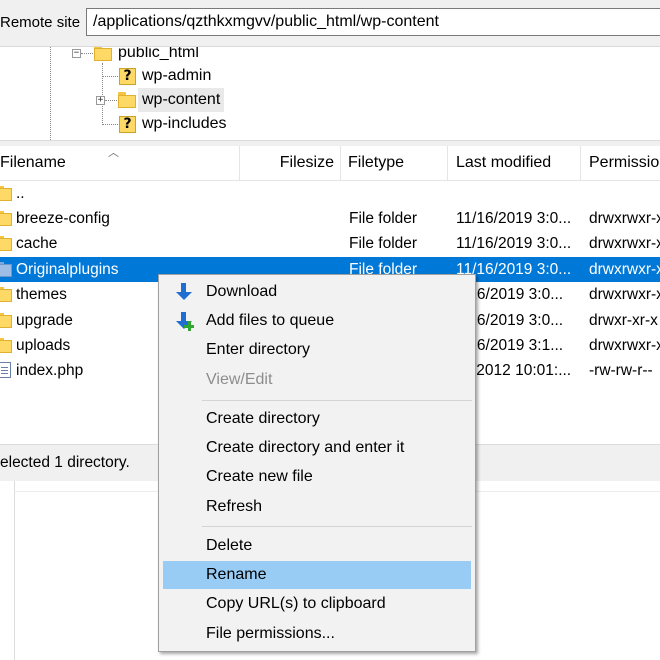 This screenshot has height=660, width=660. Describe the element at coordinates (65, 462) in the screenshot. I see `status-text: elected 1 directory.` at that location.